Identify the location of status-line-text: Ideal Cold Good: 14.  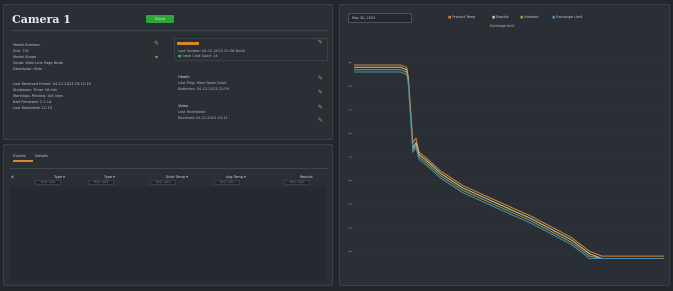
(200, 56).